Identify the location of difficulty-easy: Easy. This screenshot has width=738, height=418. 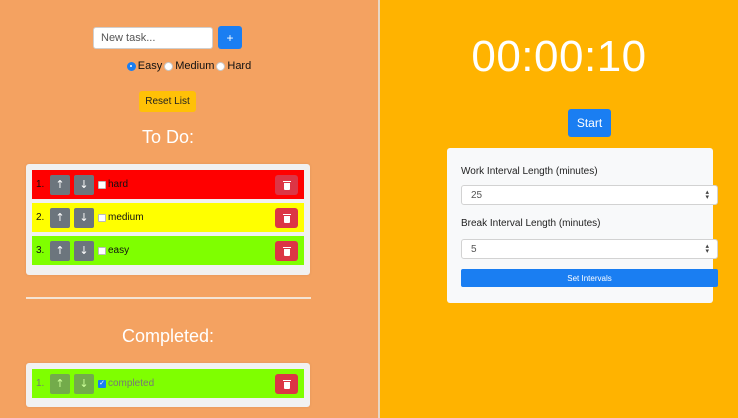
(144, 66).